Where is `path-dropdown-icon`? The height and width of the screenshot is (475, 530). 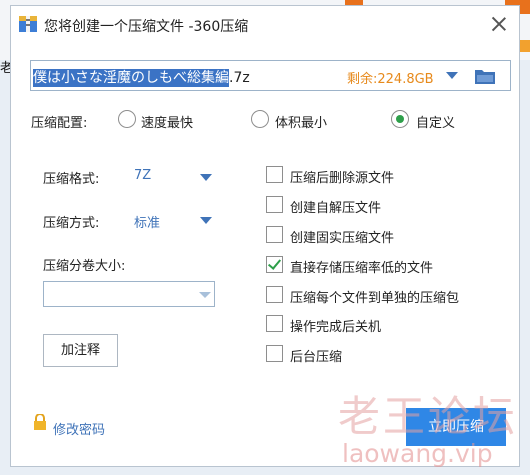
path-dropdown-icon is located at coordinates (452, 75).